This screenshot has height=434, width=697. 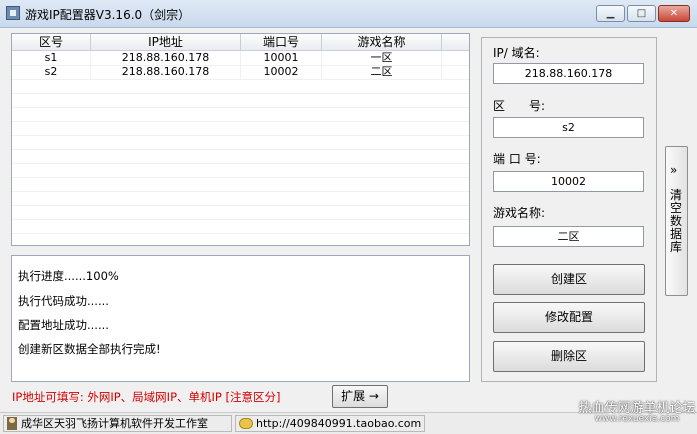 I want to click on port-label: 端 口 号:, so click(x=517, y=159).